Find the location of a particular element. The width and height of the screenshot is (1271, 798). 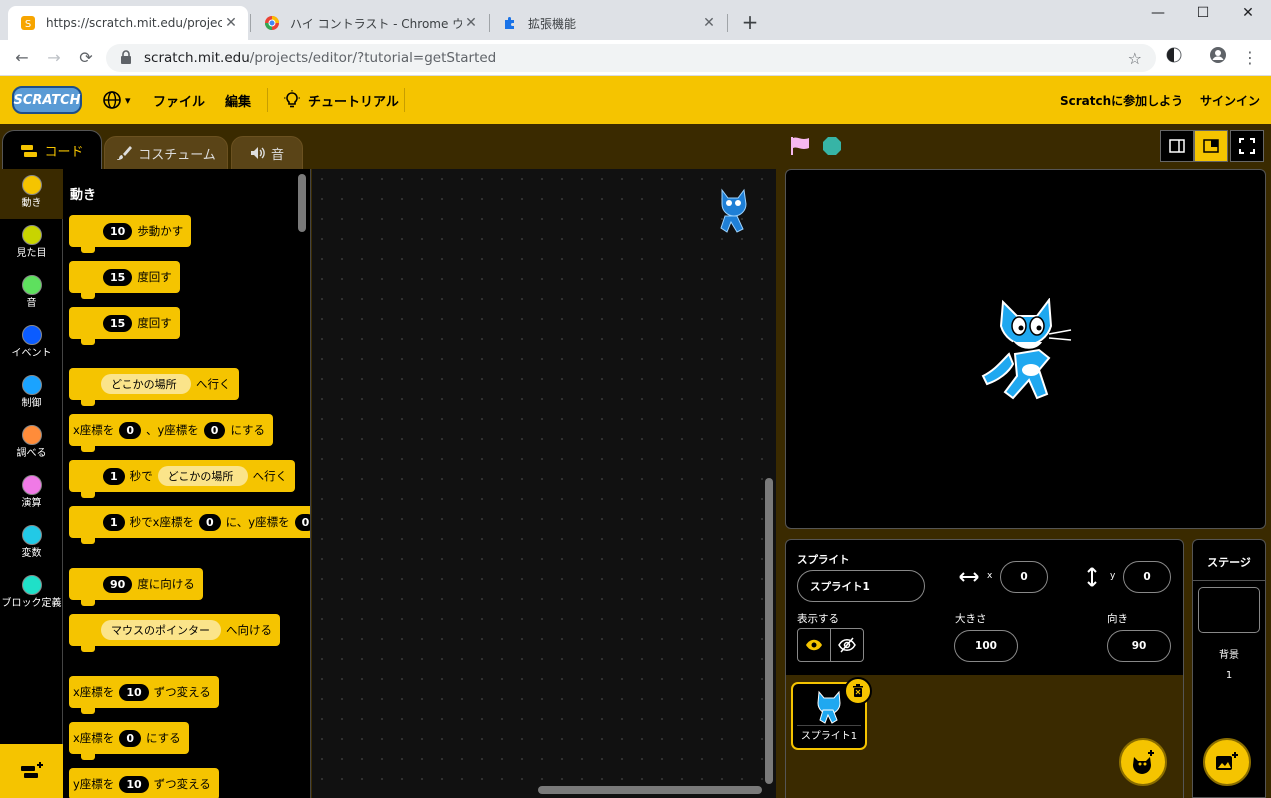

stage-thumbnail is located at coordinates (1229, 610).